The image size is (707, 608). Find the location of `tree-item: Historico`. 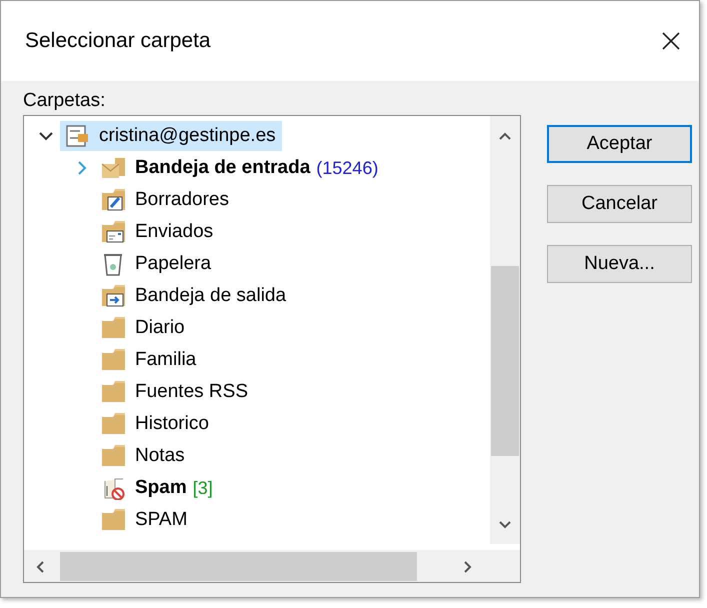

tree-item: Historico is located at coordinates (155, 424).